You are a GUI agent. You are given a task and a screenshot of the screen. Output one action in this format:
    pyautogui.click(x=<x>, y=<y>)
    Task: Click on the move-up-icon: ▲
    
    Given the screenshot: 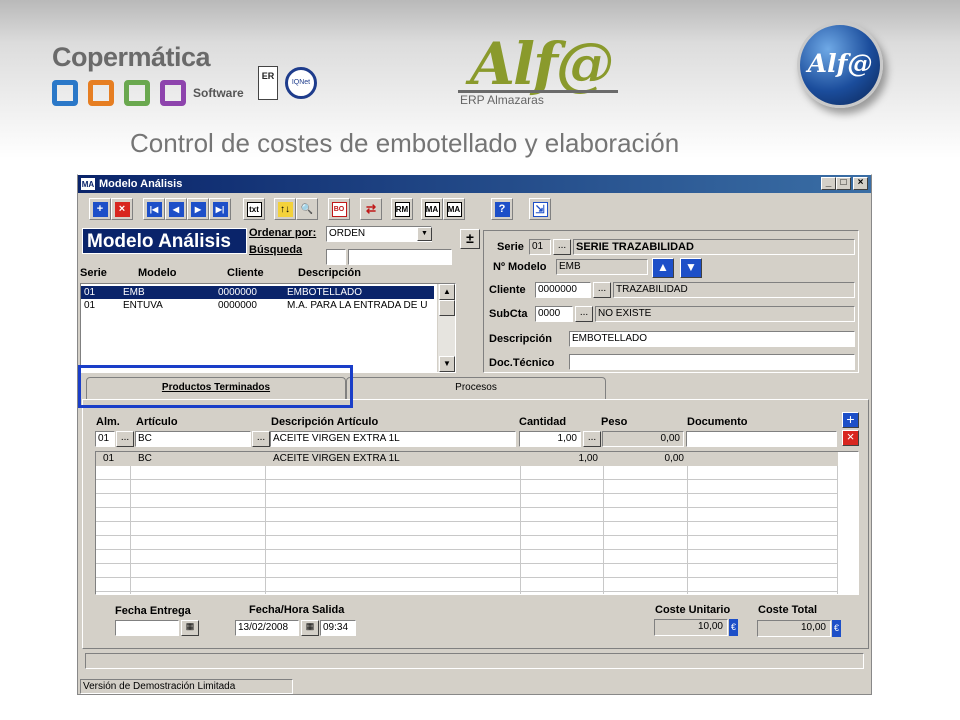 What is the action you would take?
    pyautogui.click(x=663, y=268)
    